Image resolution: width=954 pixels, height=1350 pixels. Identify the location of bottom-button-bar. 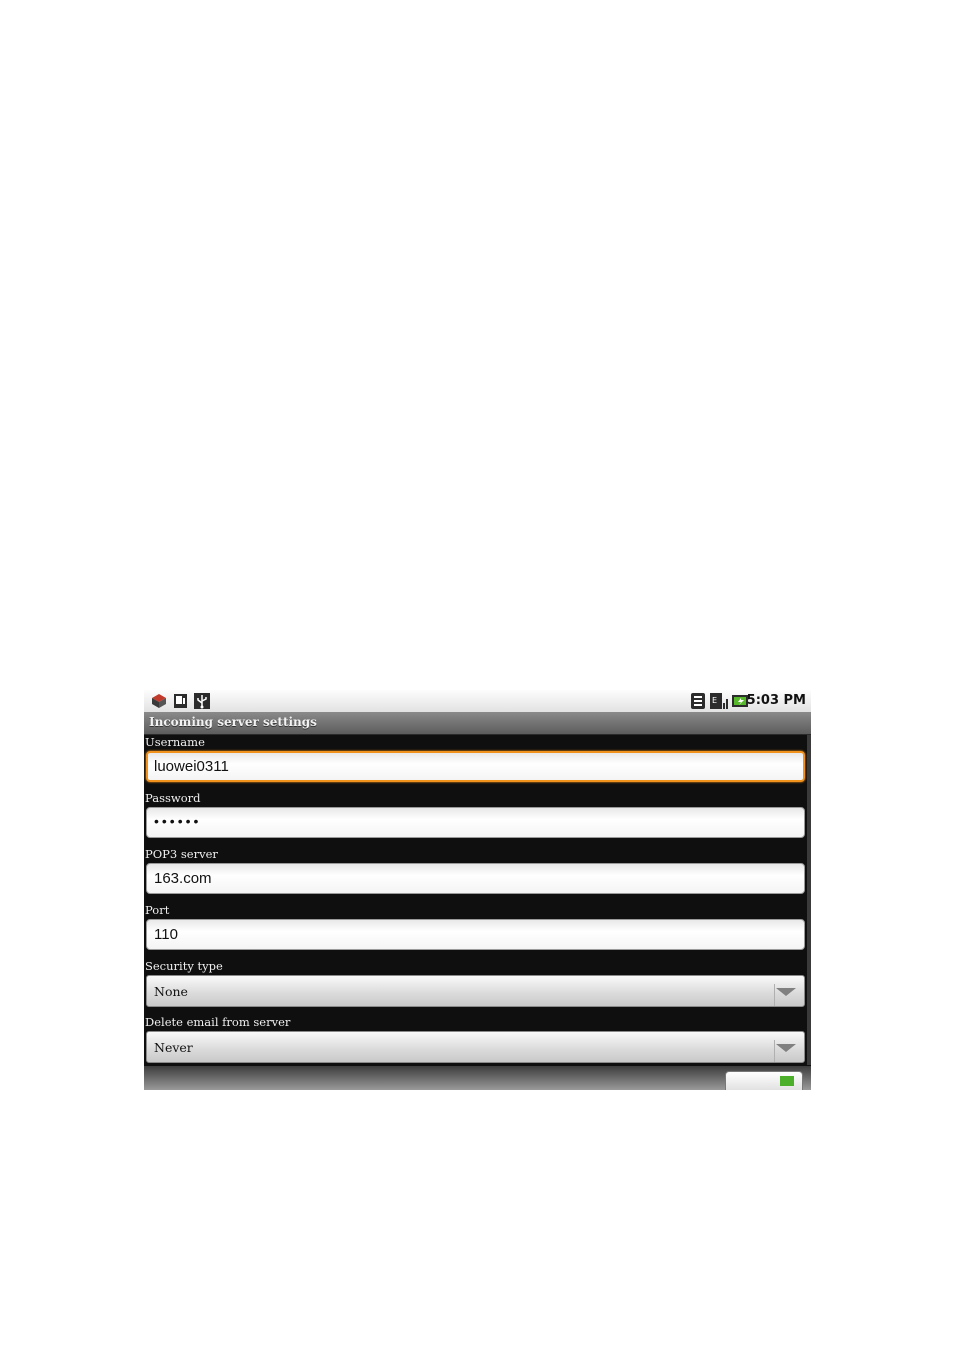
(477, 1078).